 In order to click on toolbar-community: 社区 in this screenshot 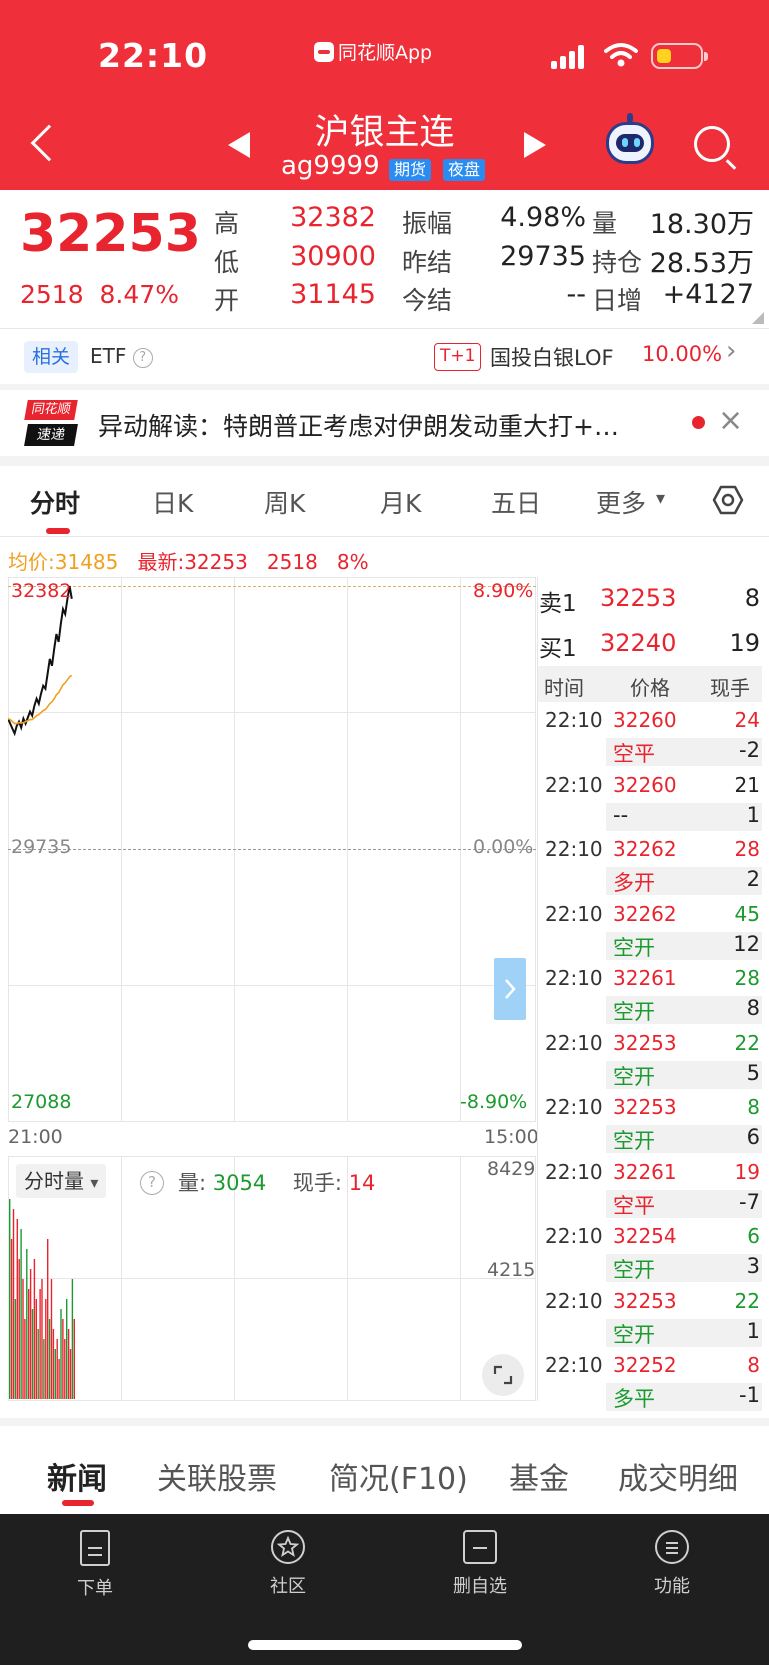, I will do `click(288, 1564)`.